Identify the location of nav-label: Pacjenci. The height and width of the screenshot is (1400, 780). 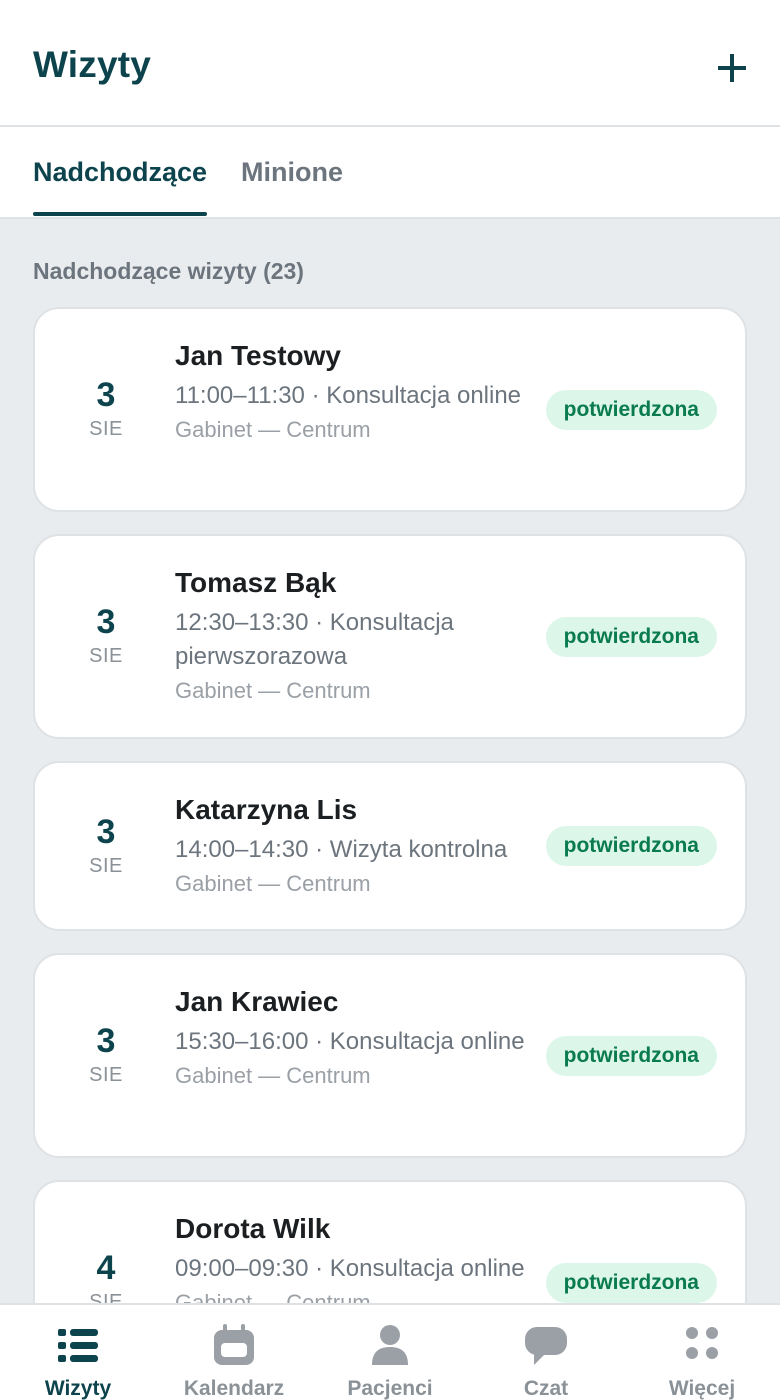
(390, 1388).